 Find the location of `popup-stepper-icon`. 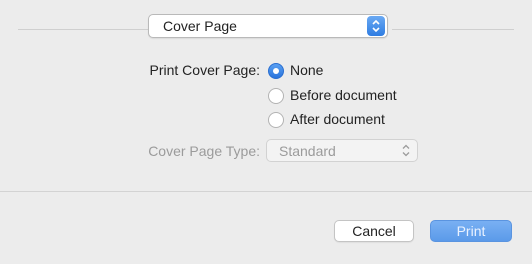

popup-stepper-icon is located at coordinates (376, 26).